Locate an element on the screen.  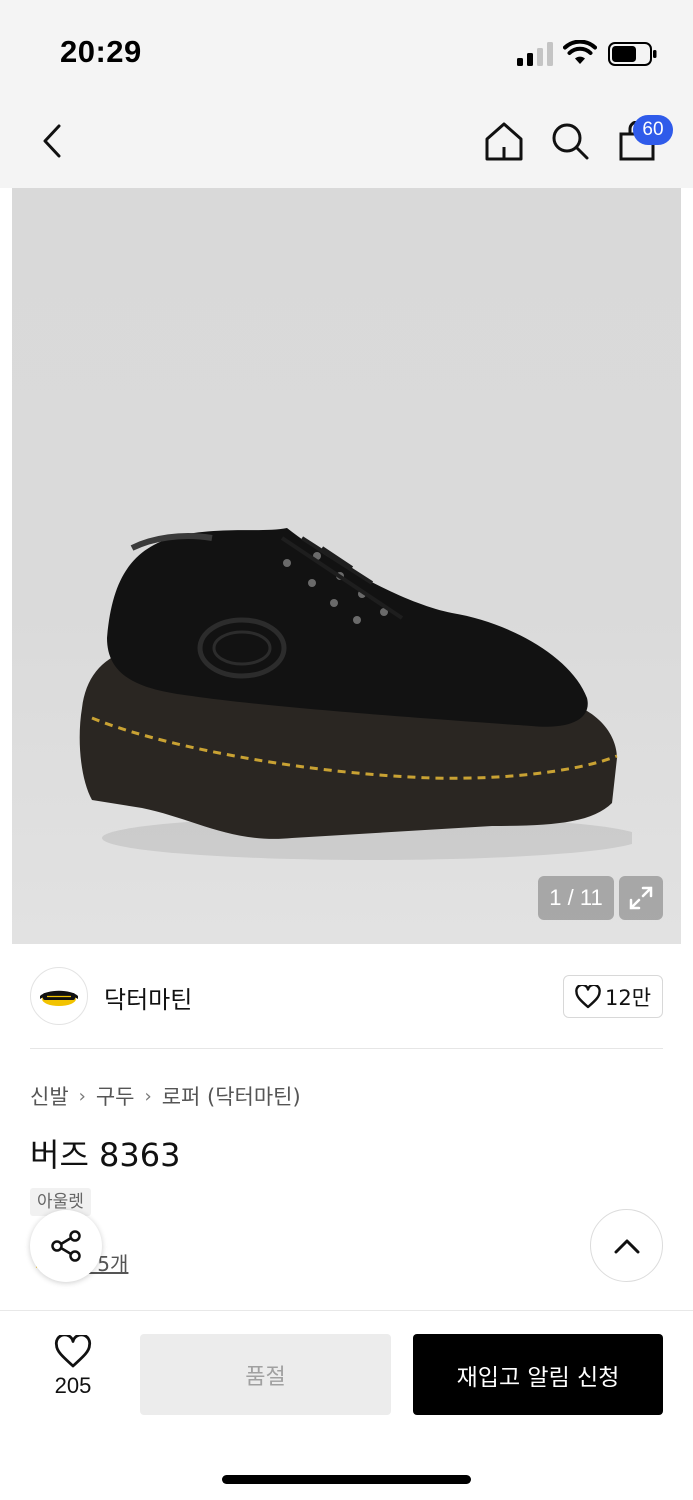
brand-like-button: 12만 is located at coordinates (613, 996).